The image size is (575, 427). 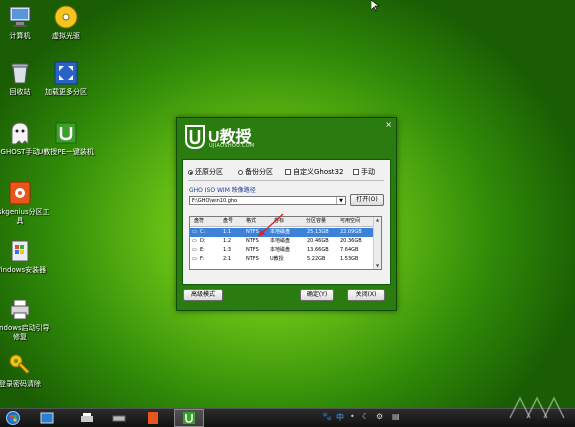 What do you see at coordinates (287, 417) in the screenshot?
I see `taskbar: 🐾 中 • ☾ ⚙ ▤` at bounding box center [287, 417].